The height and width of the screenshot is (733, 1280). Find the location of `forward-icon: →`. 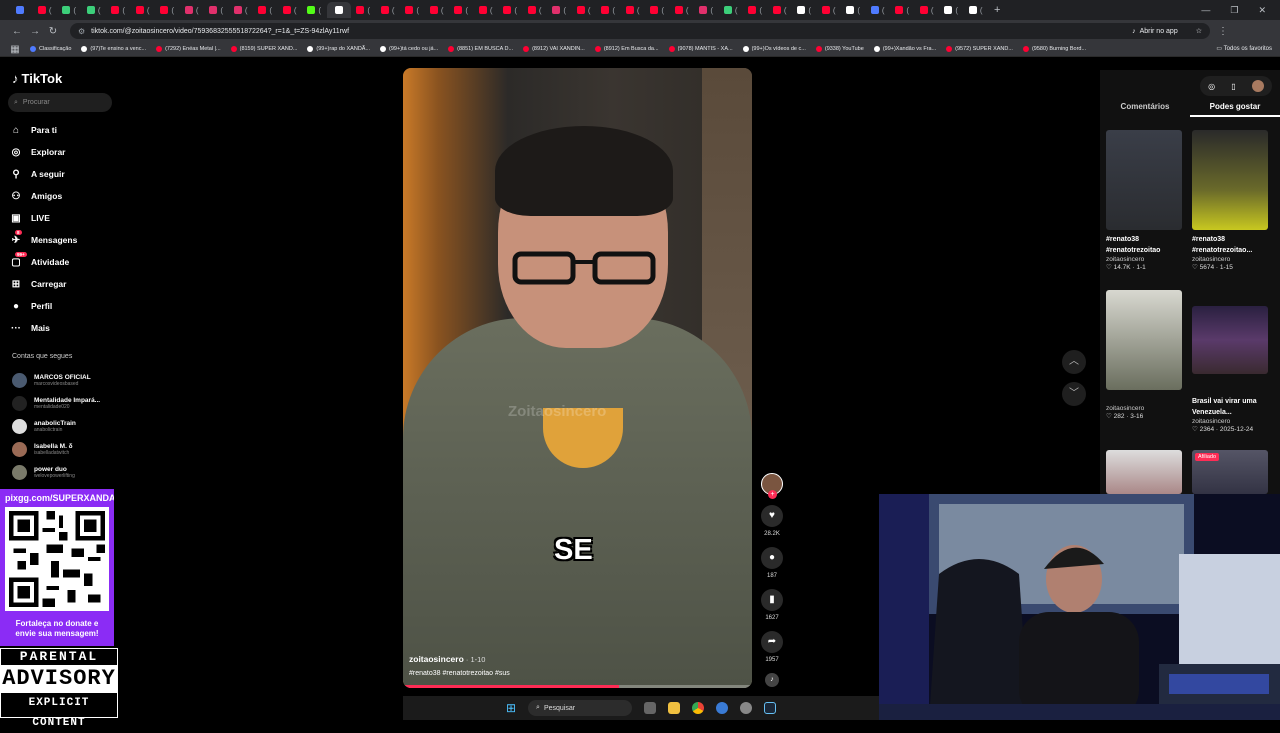

forward-icon: → is located at coordinates (35, 31).